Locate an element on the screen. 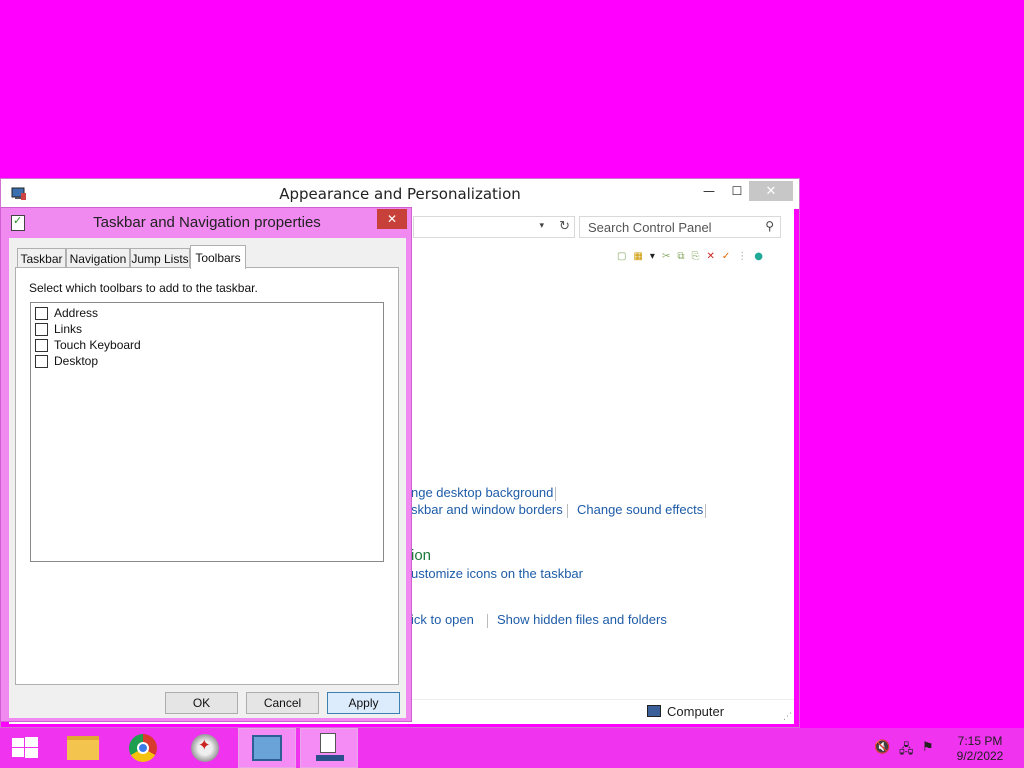 This screenshot has height=768, width=1024. compass-app-button is located at coordinates (205, 748).